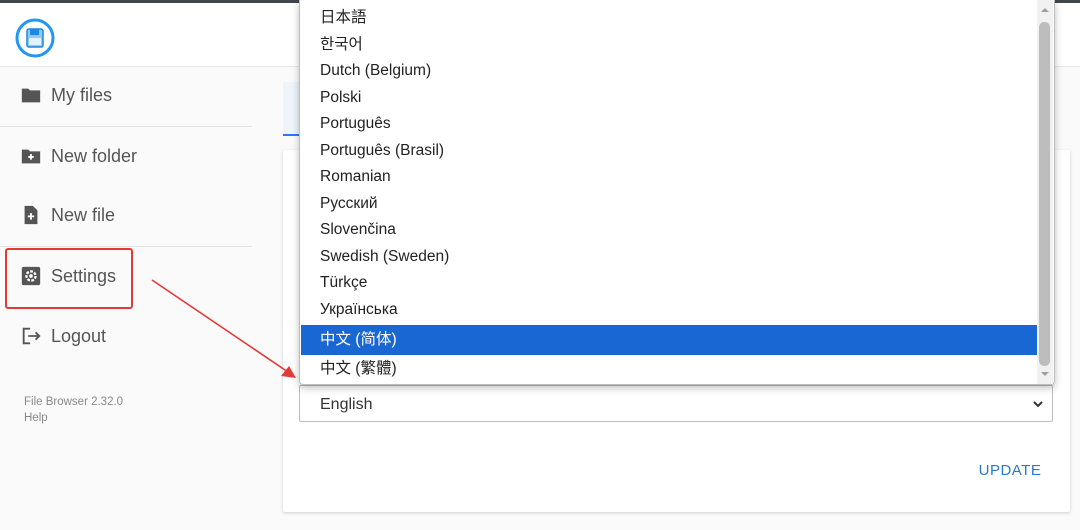 The image size is (1080, 530). Describe the element at coordinates (669, 257) in the screenshot. I see `language-option: Swedish (Sweden)` at that location.